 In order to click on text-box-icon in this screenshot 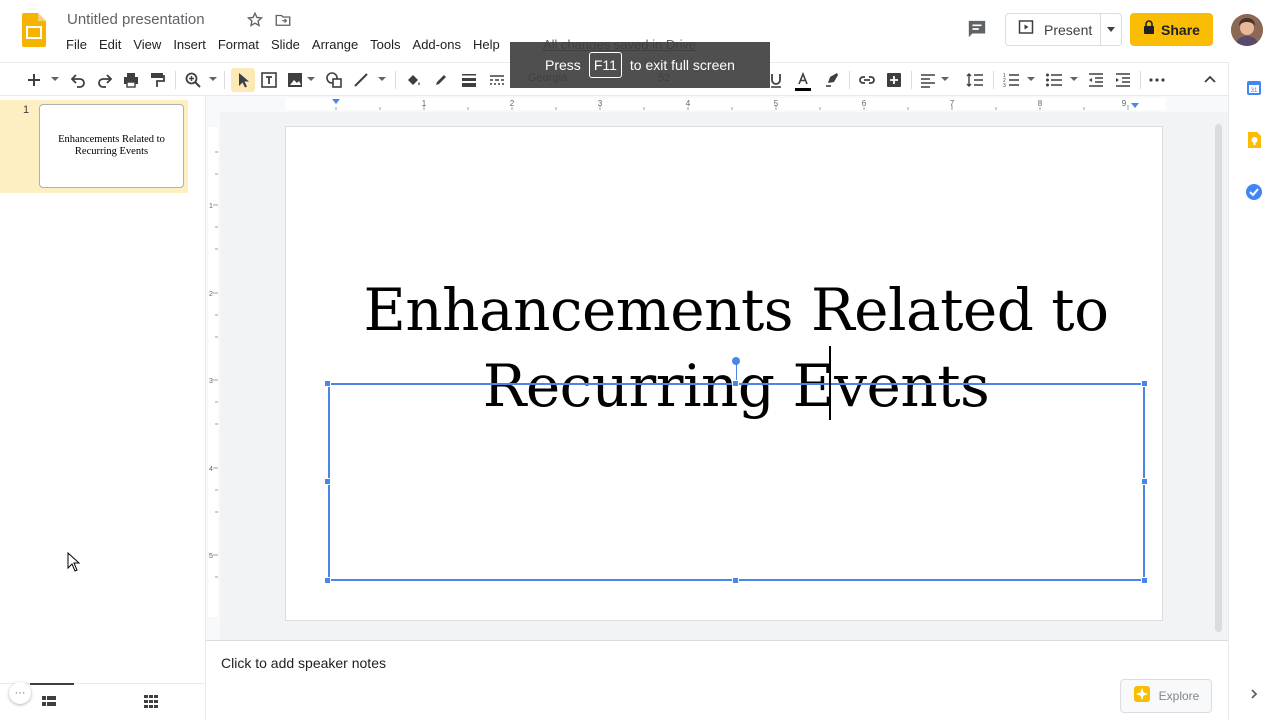, I will do `click(269, 80)`.